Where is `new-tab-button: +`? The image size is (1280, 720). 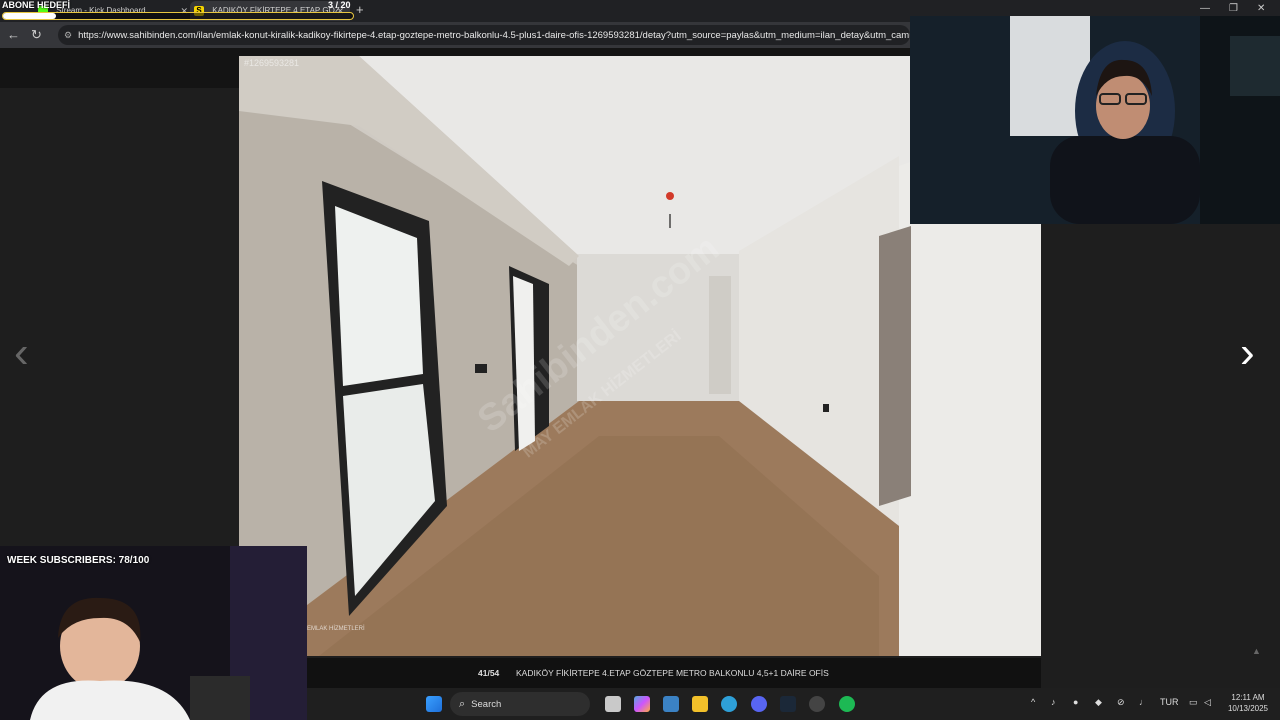
new-tab-button: + is located at coordinates (360, 9).